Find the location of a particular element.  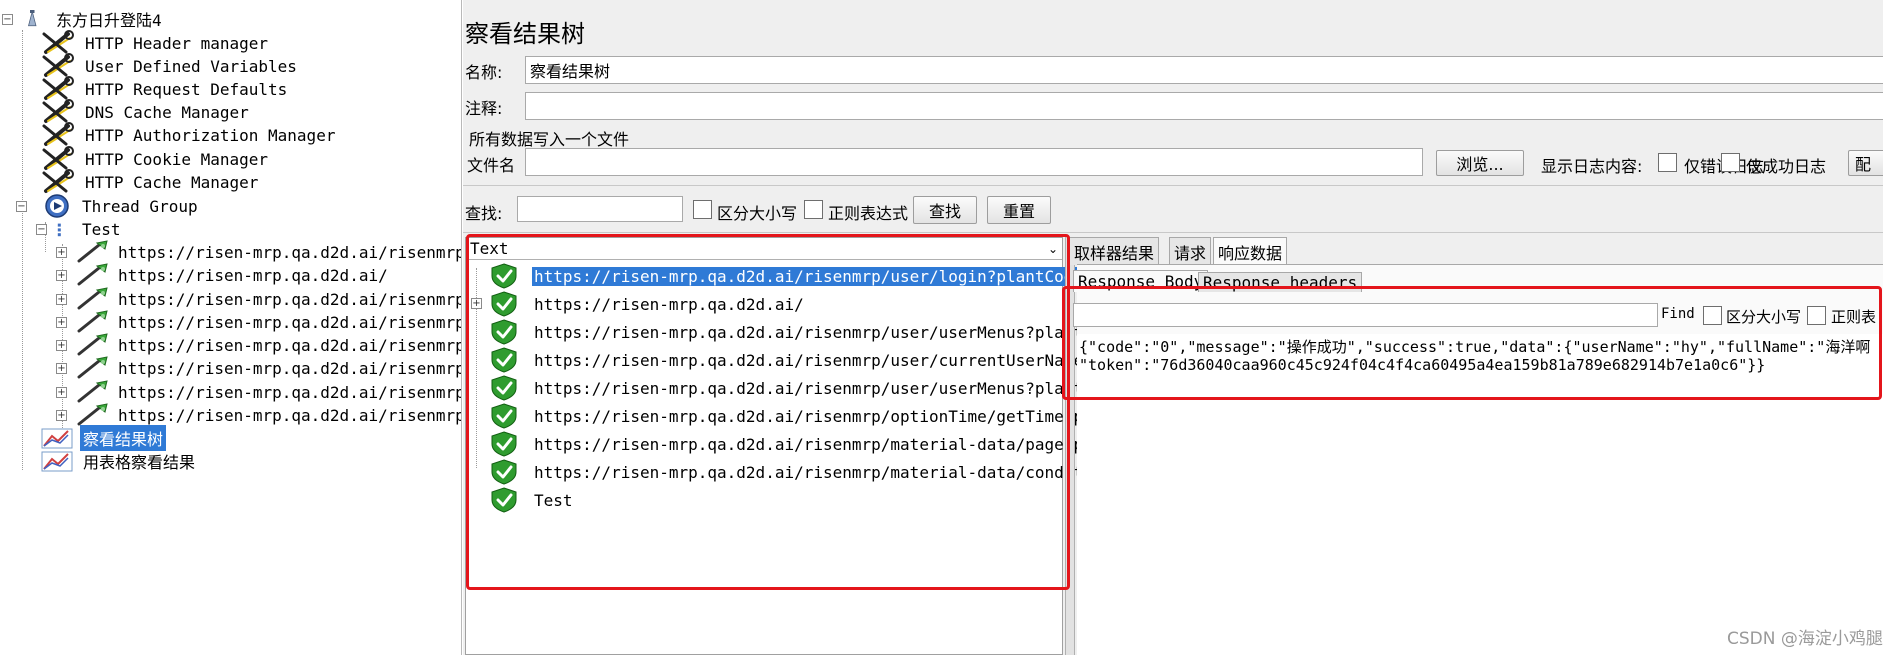

tree-item-label: HTTP Cookie Manager is located at coordinates (177, 159).